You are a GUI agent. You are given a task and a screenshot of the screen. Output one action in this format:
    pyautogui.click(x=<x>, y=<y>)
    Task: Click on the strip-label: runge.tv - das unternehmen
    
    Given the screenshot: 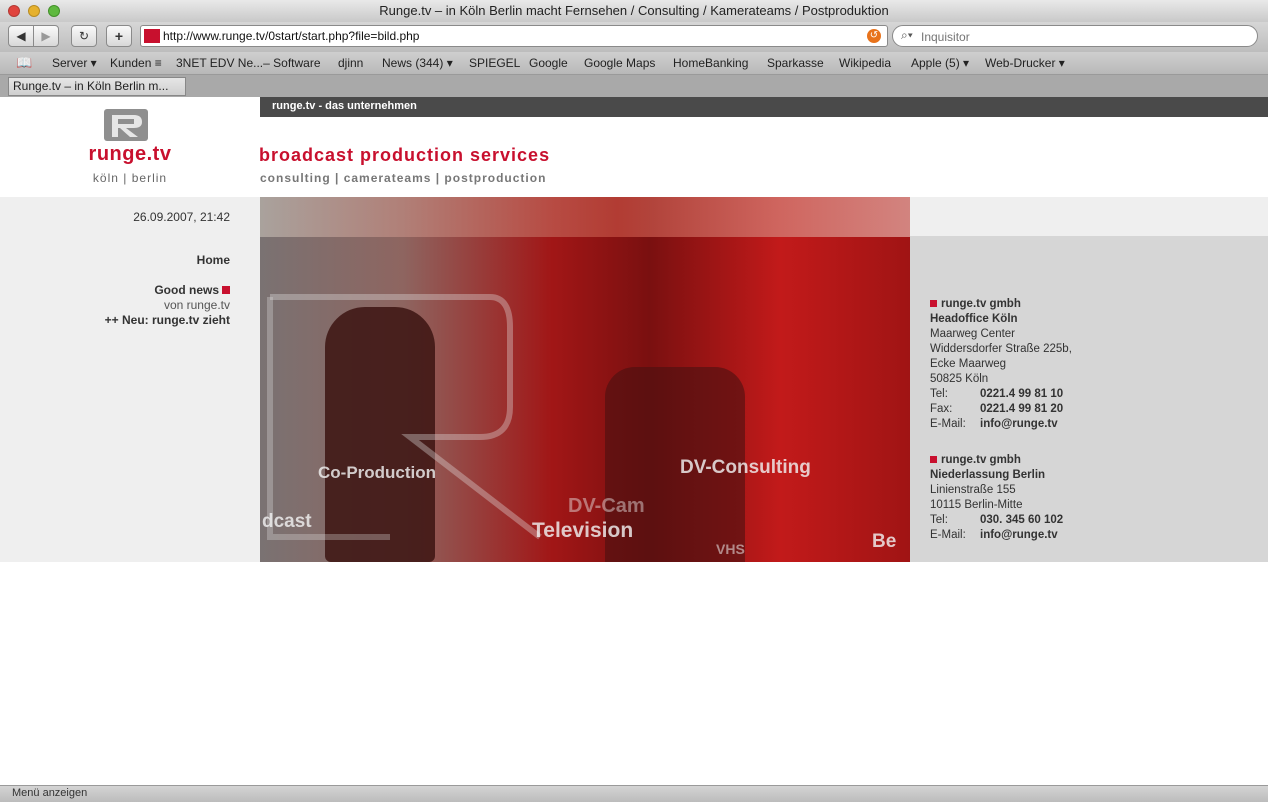 What is the action you would take?
    pyautogui.click(x=344, y=106)
    